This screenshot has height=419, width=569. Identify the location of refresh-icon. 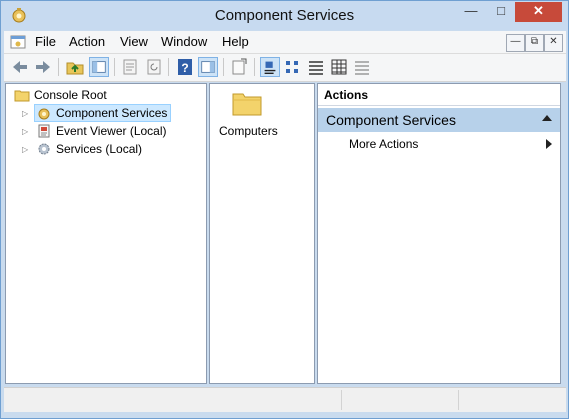
(154, 67).